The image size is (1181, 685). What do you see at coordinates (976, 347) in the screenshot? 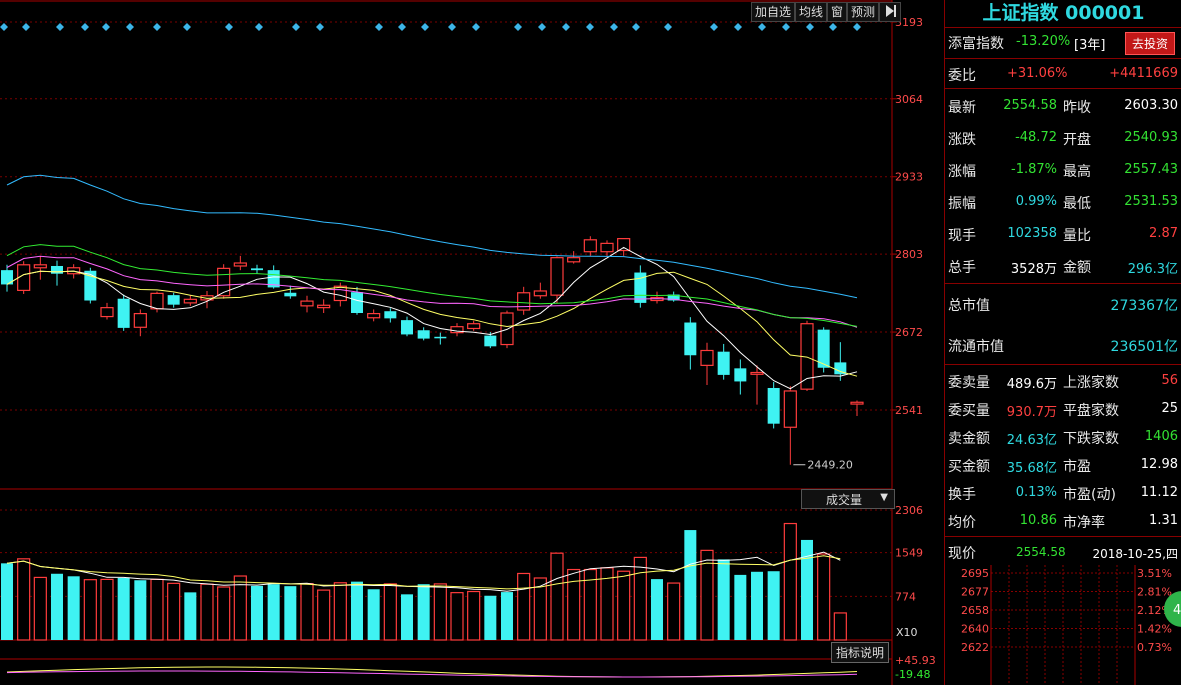
I see `float-cap-label: 流通市值` at bounding box center [976, 347].